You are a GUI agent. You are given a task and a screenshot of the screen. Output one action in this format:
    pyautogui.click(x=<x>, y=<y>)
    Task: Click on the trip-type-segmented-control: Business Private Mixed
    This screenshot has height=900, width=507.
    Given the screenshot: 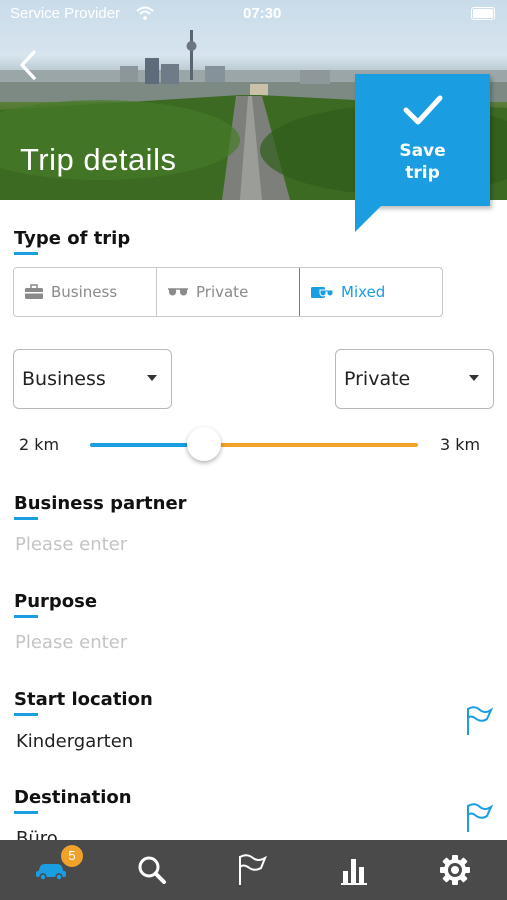 What is the action you would take?
    pyautogui.click(x=228, y=292)
    